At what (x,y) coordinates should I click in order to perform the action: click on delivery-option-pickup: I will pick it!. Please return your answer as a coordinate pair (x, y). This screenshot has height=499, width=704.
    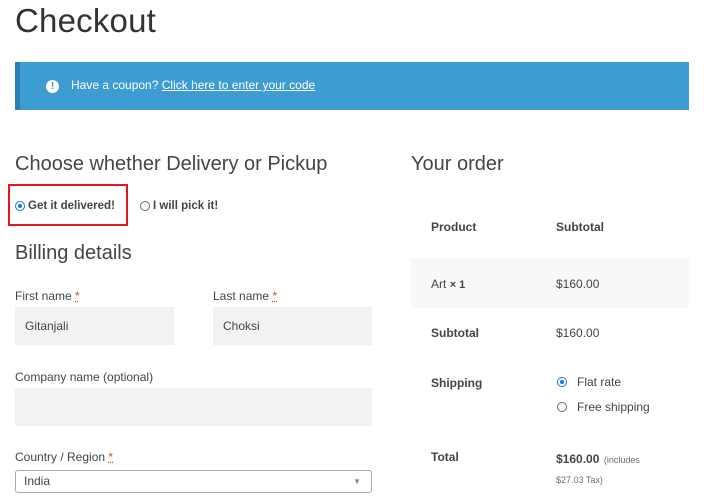
    Looking at the image, I should click on (179, 206).